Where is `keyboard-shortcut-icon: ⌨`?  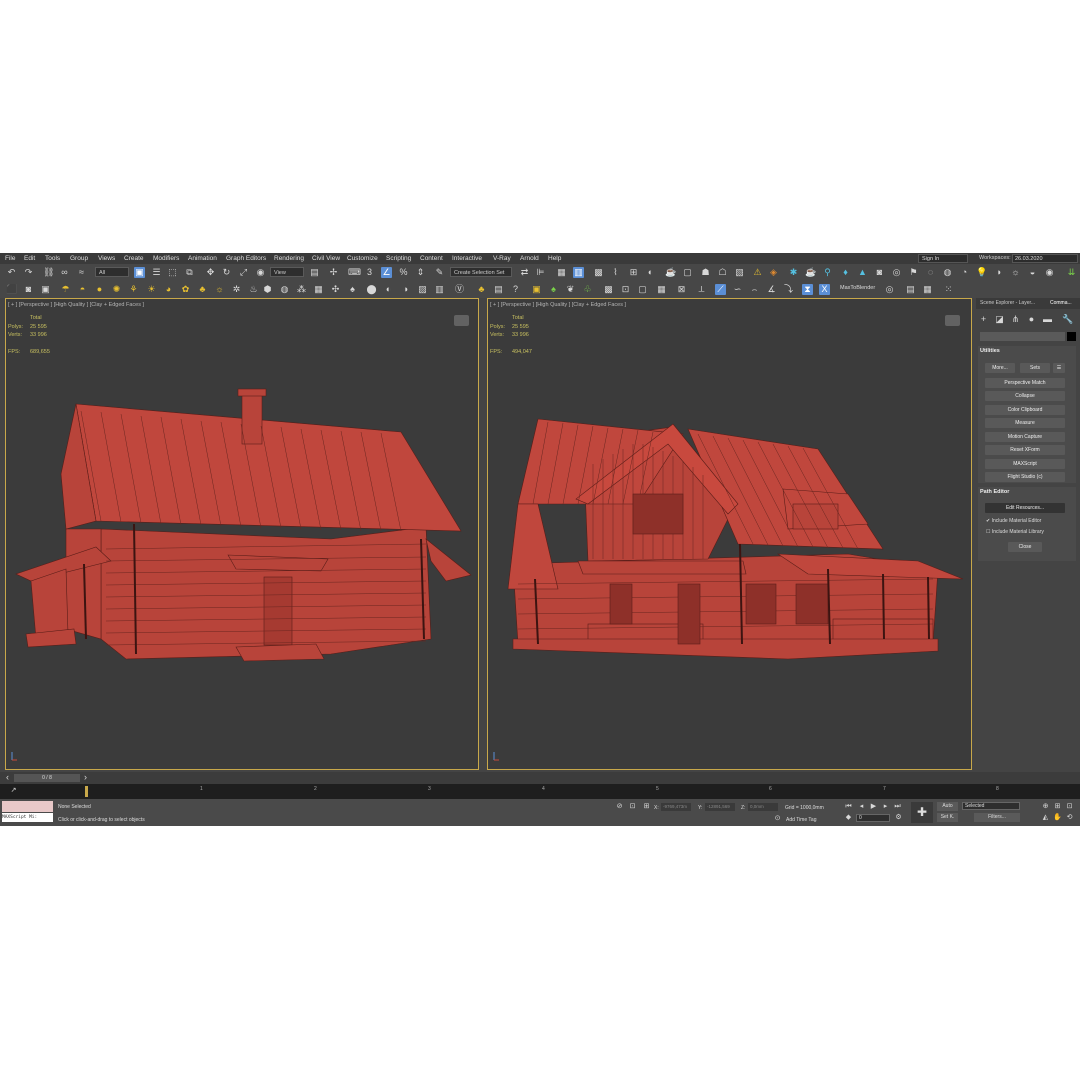
keyboard-shortcut-icon: ⌨ is located at coordinates (354, 272).